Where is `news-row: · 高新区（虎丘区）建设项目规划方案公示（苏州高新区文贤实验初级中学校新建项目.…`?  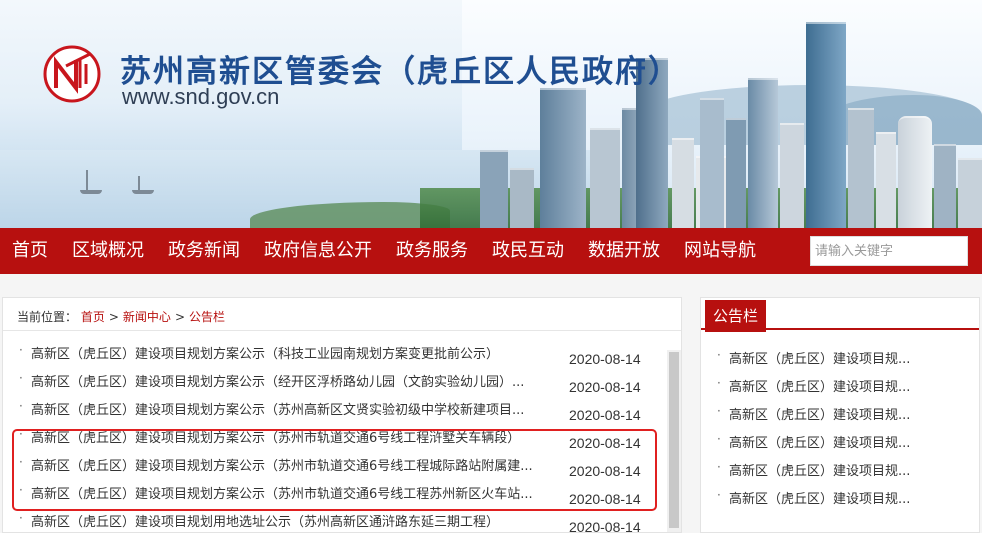
news-row: · 高新区（虎丘区）建设项目规划方案公示（苏州高新区文贤实验初级中学校新建项目.… is located at coordinates (335, 408).